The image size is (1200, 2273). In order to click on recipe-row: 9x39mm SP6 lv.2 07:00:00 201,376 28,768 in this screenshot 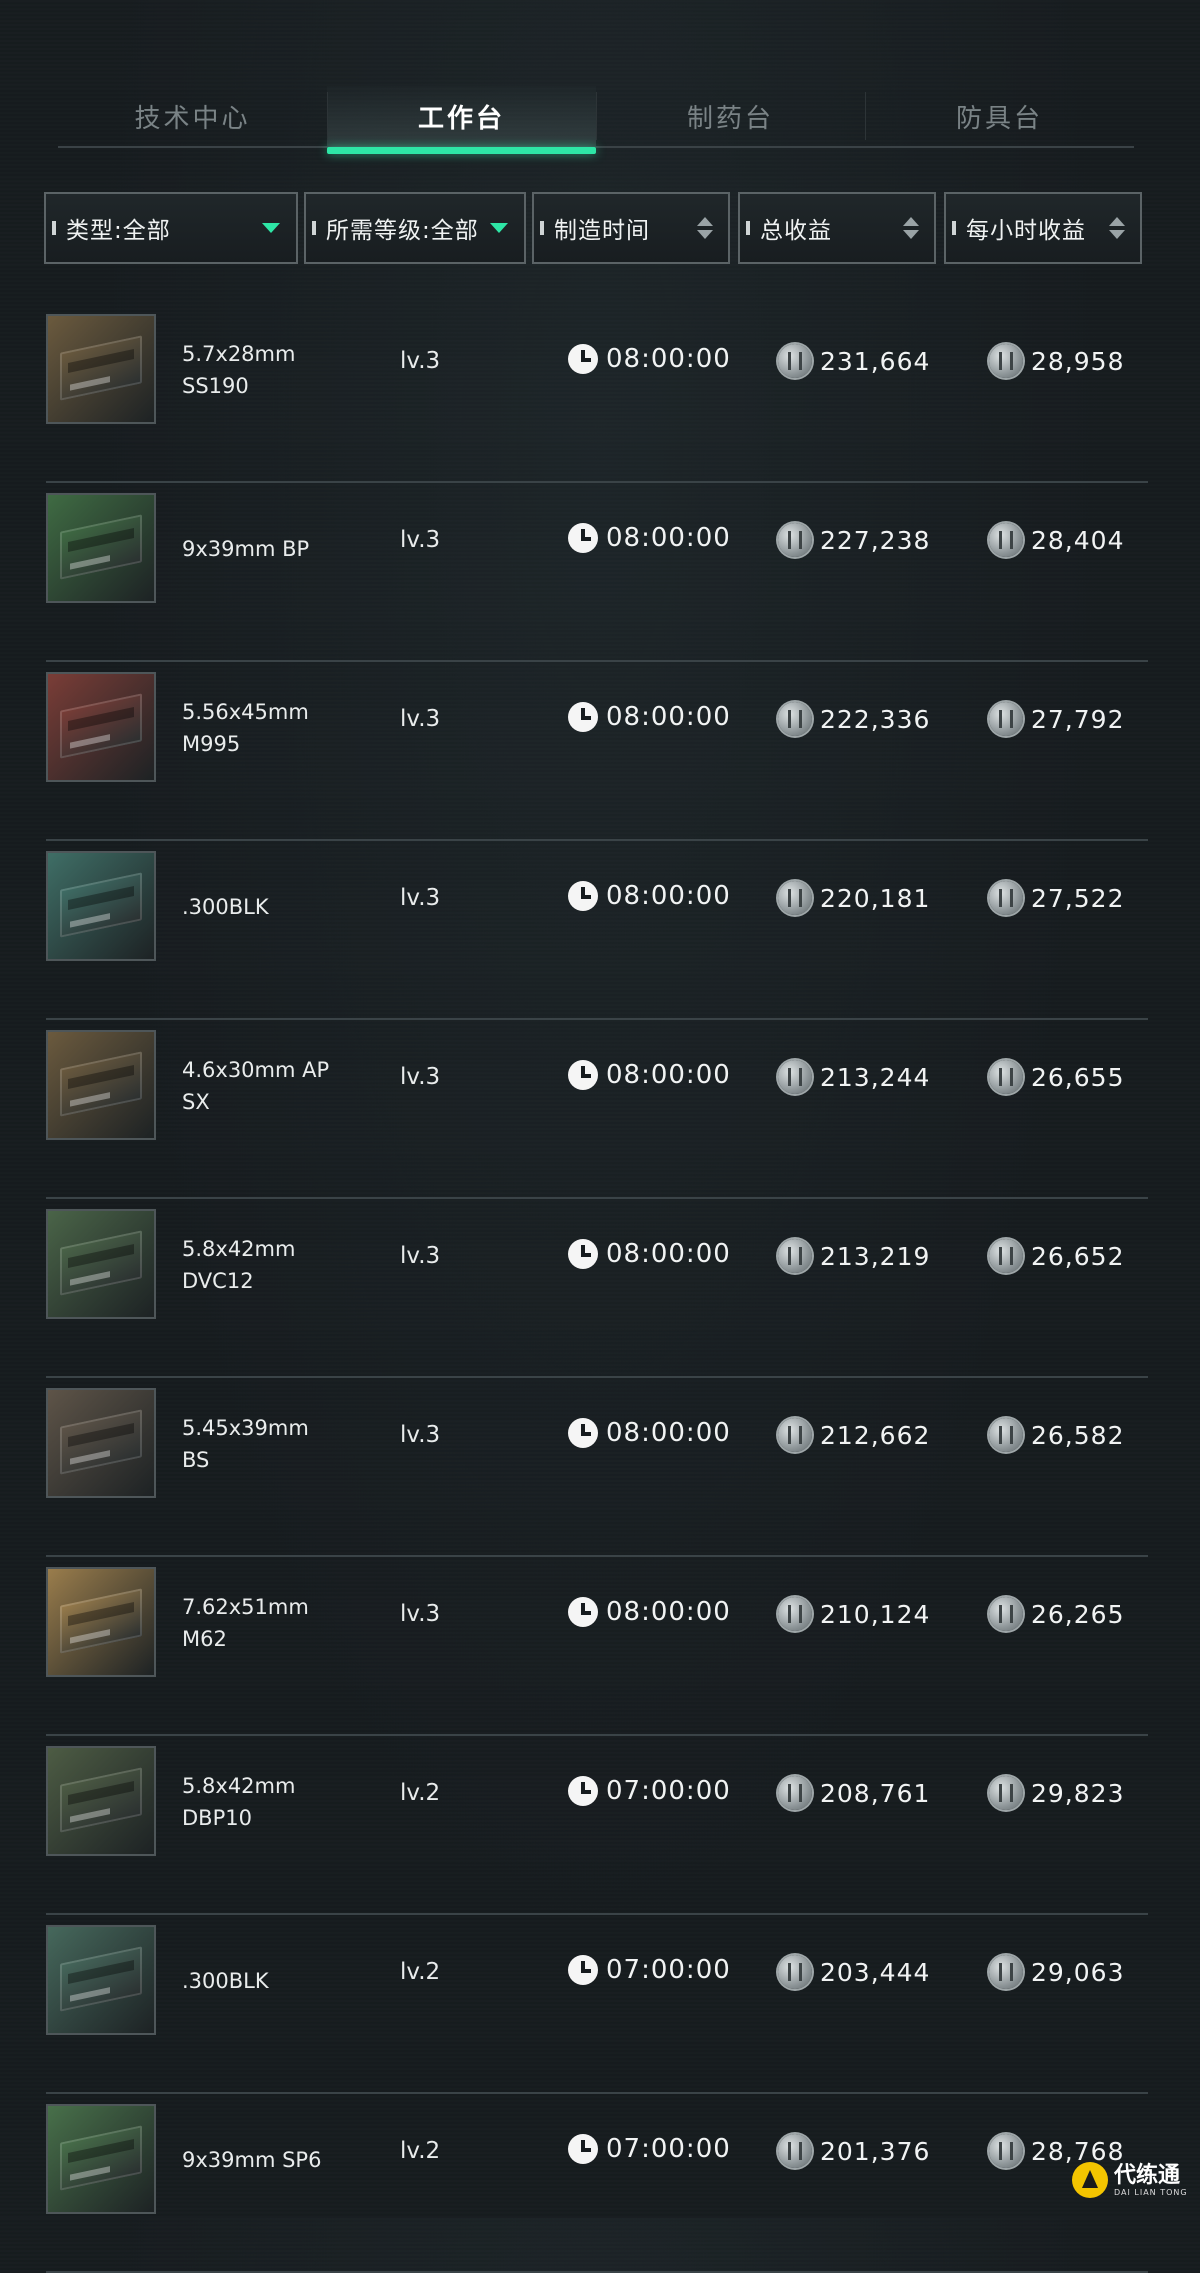, I will do `click(597, 2183)`.